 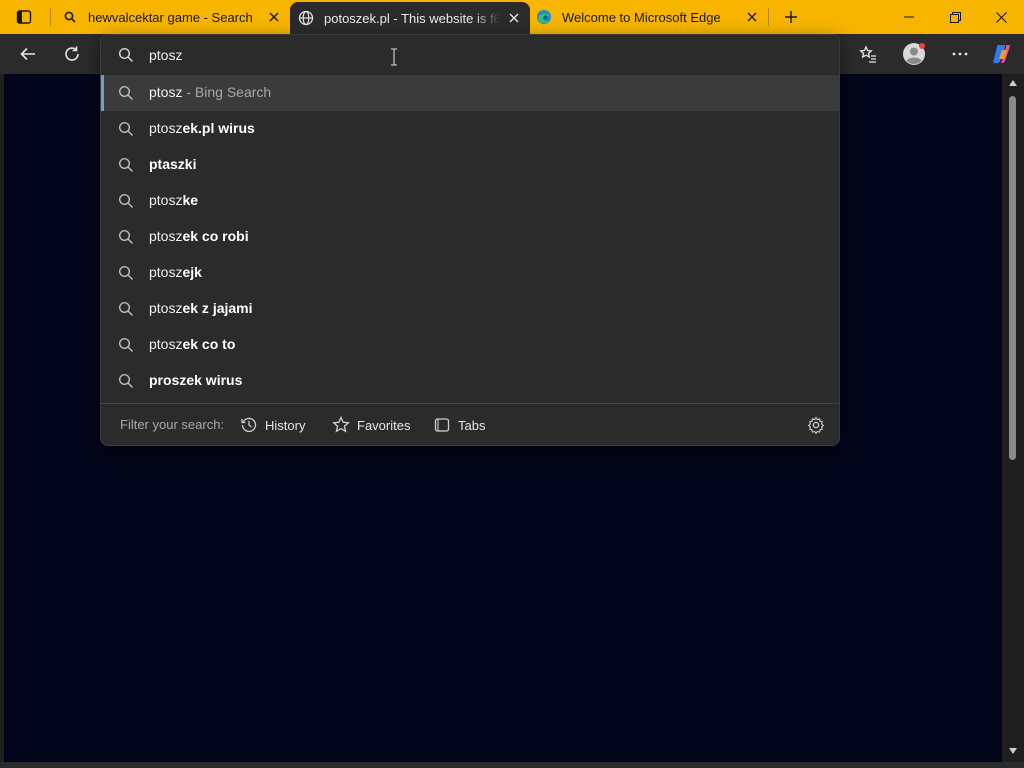 What do you see at coordinates (816, 425) in the screenshot?
I see `gear-icon` at bounding box center [816, 425].